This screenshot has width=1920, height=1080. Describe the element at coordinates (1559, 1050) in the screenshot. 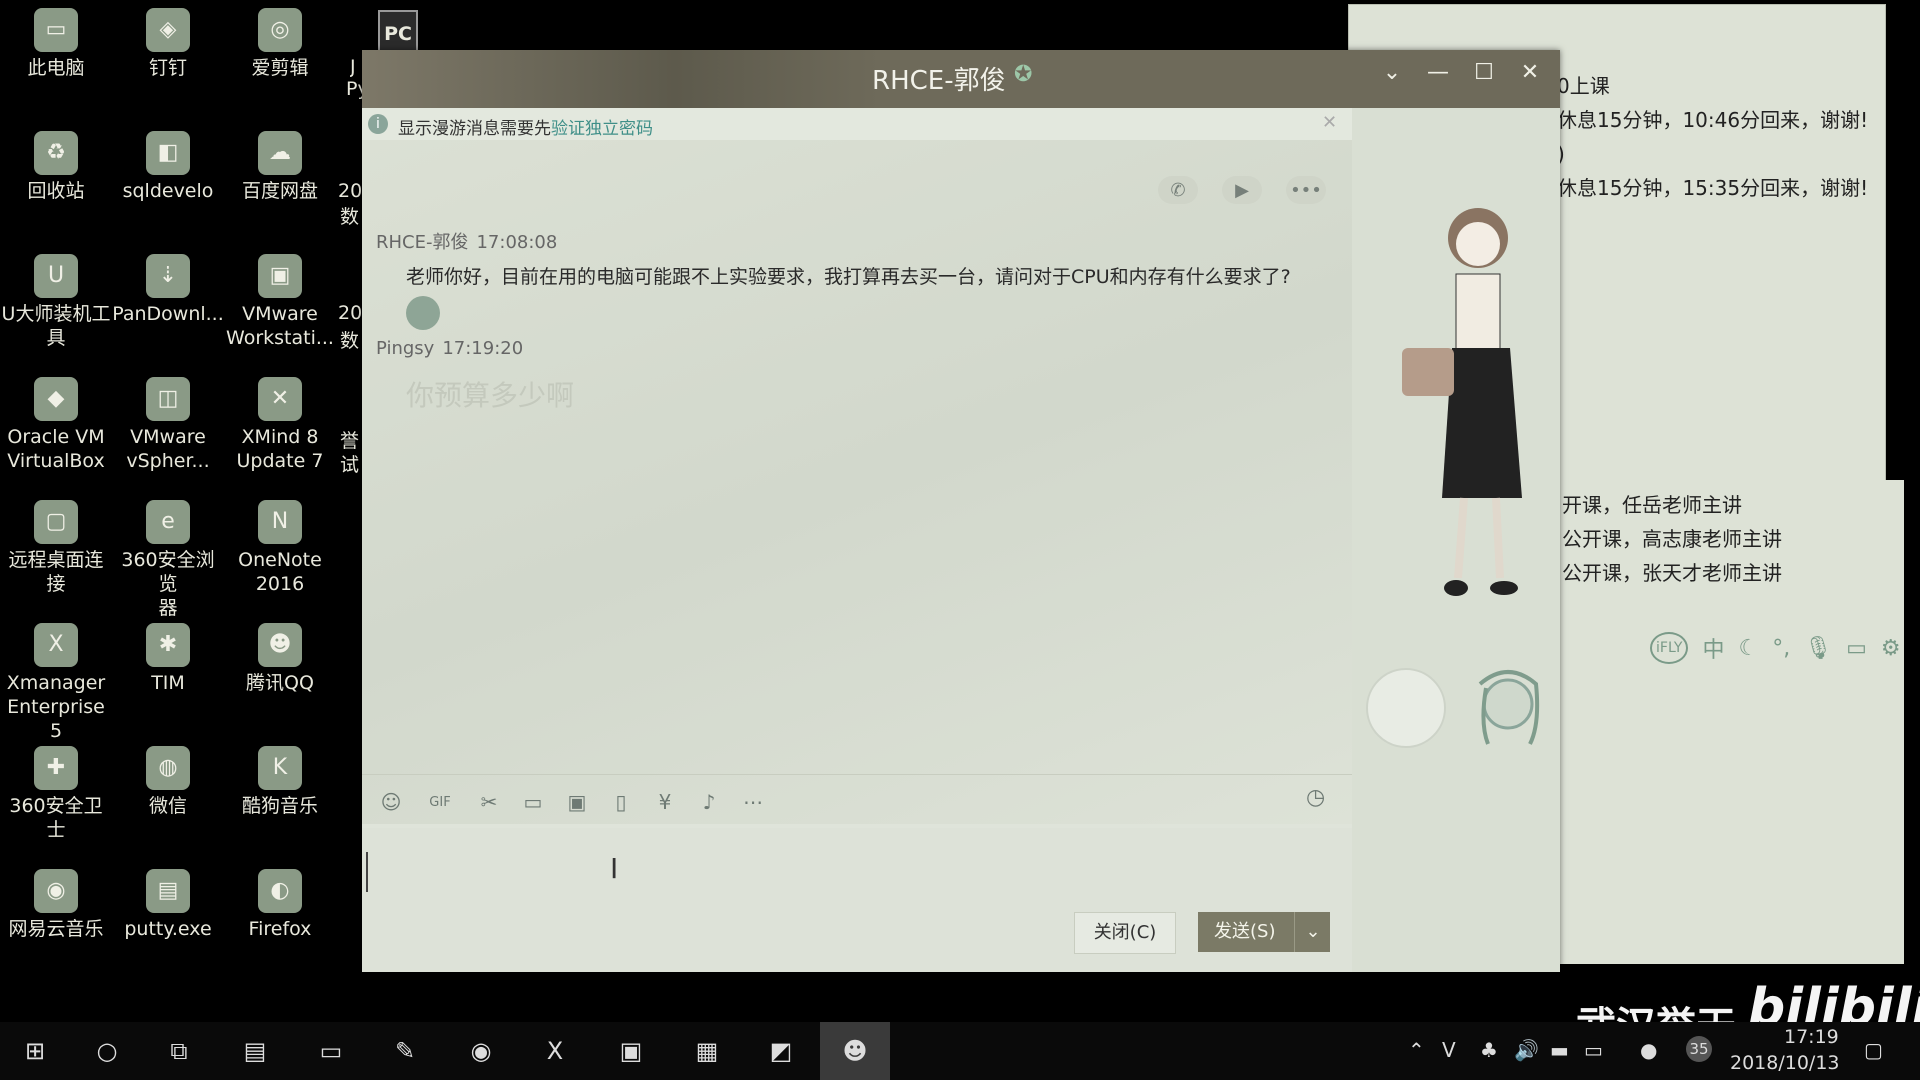

I see `battery-icon: ▬` at that location.